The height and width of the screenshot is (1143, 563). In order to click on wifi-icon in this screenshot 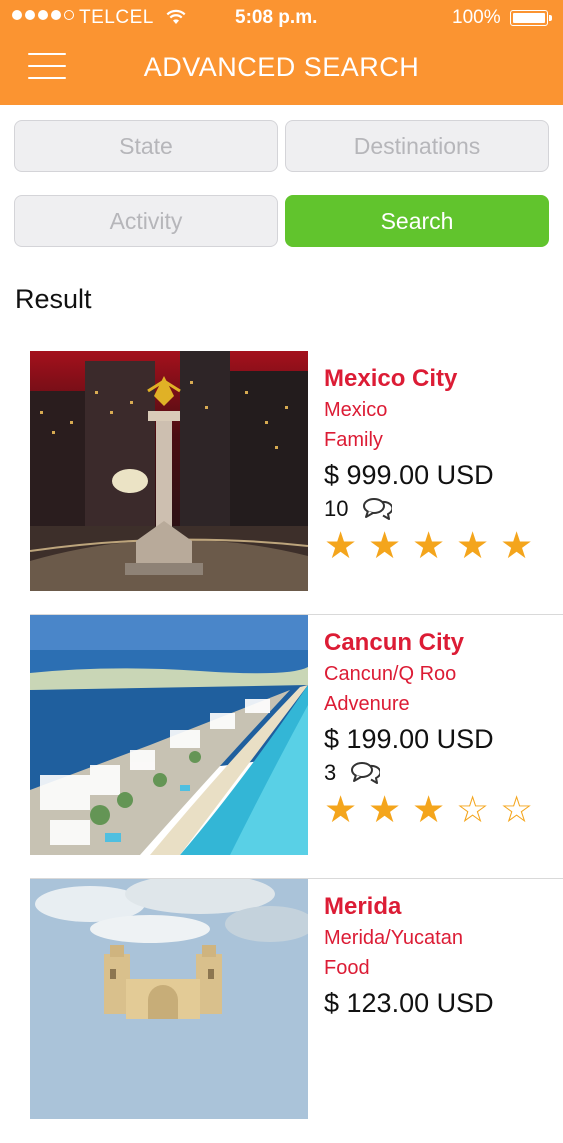, I will do `click(176, 16)`.